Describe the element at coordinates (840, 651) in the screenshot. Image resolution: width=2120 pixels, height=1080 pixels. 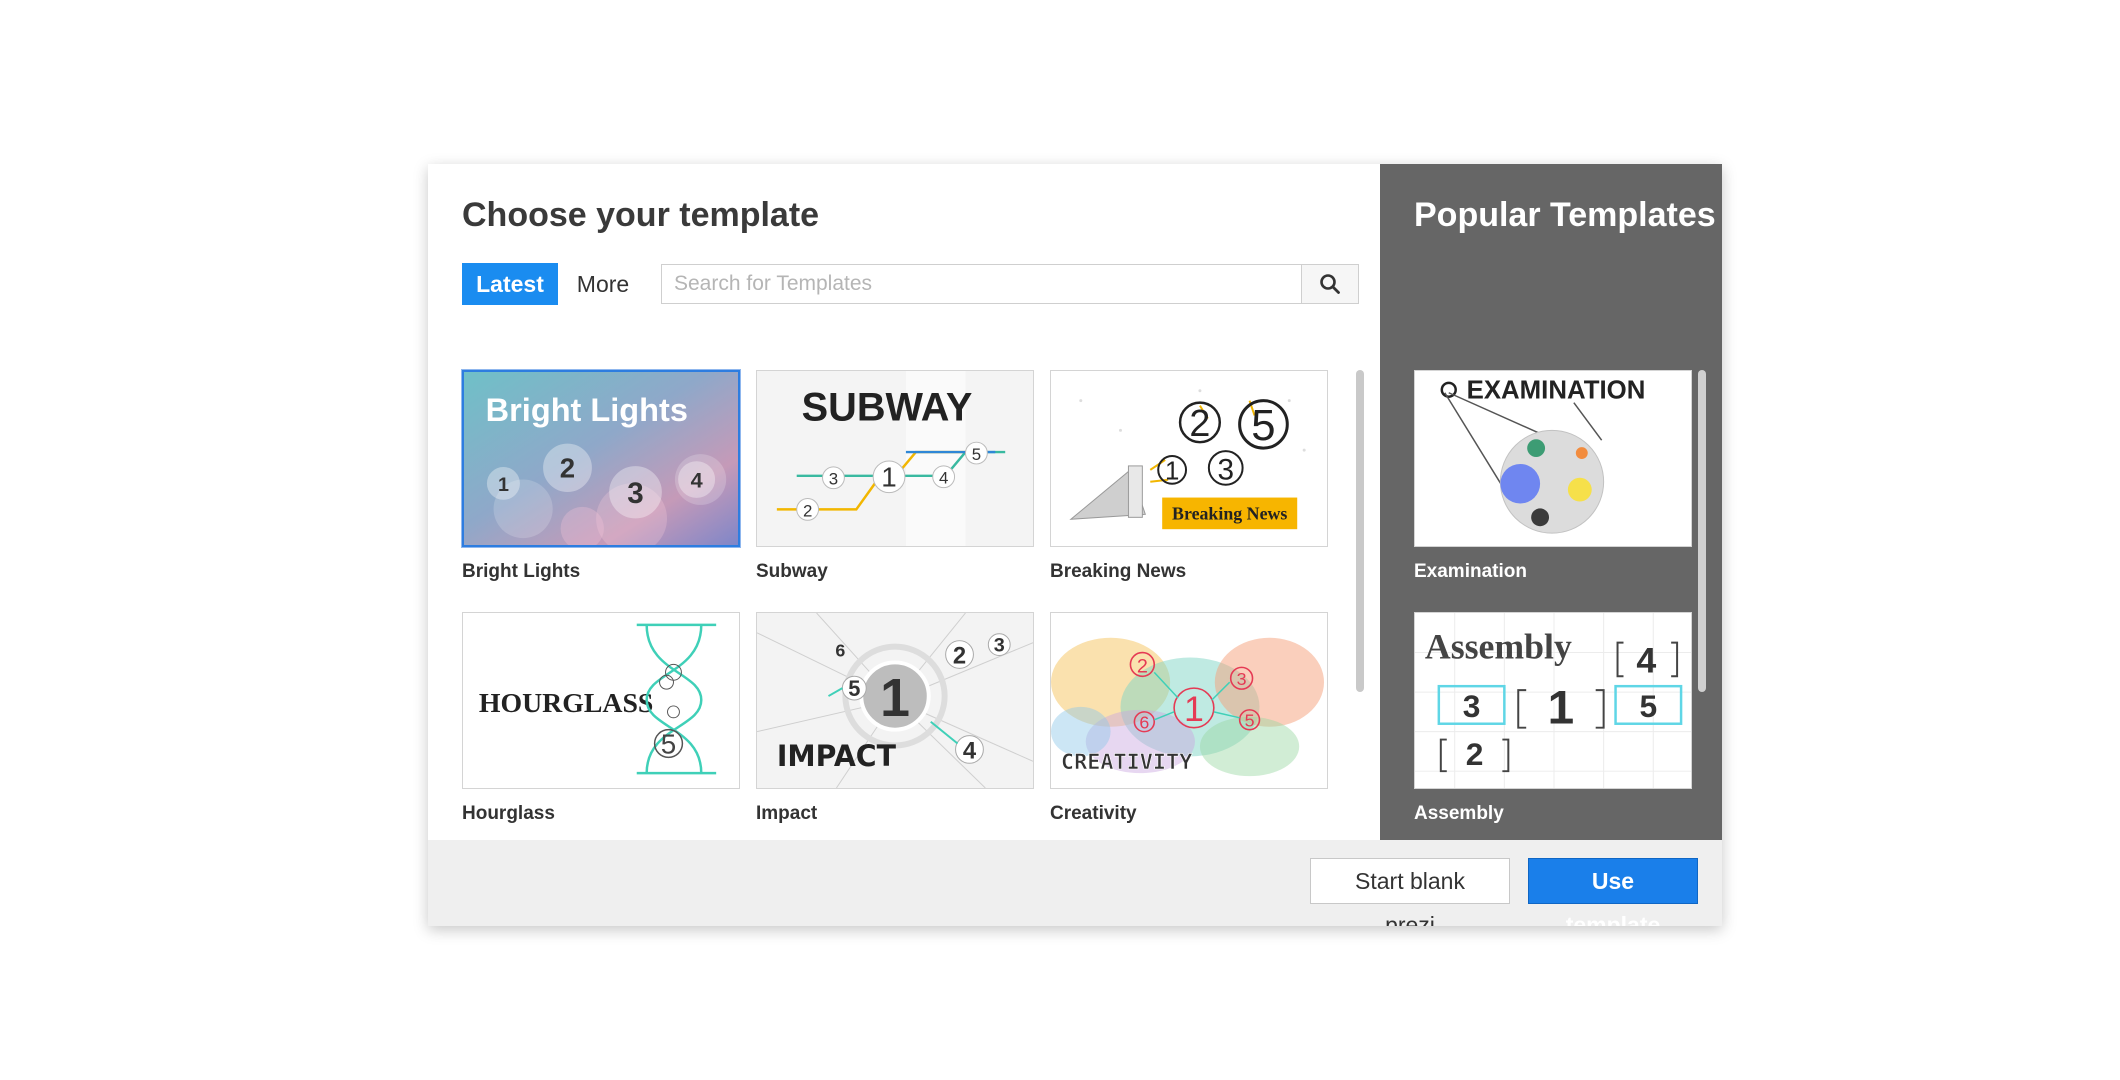
I see `impact-num: 6` at that location.